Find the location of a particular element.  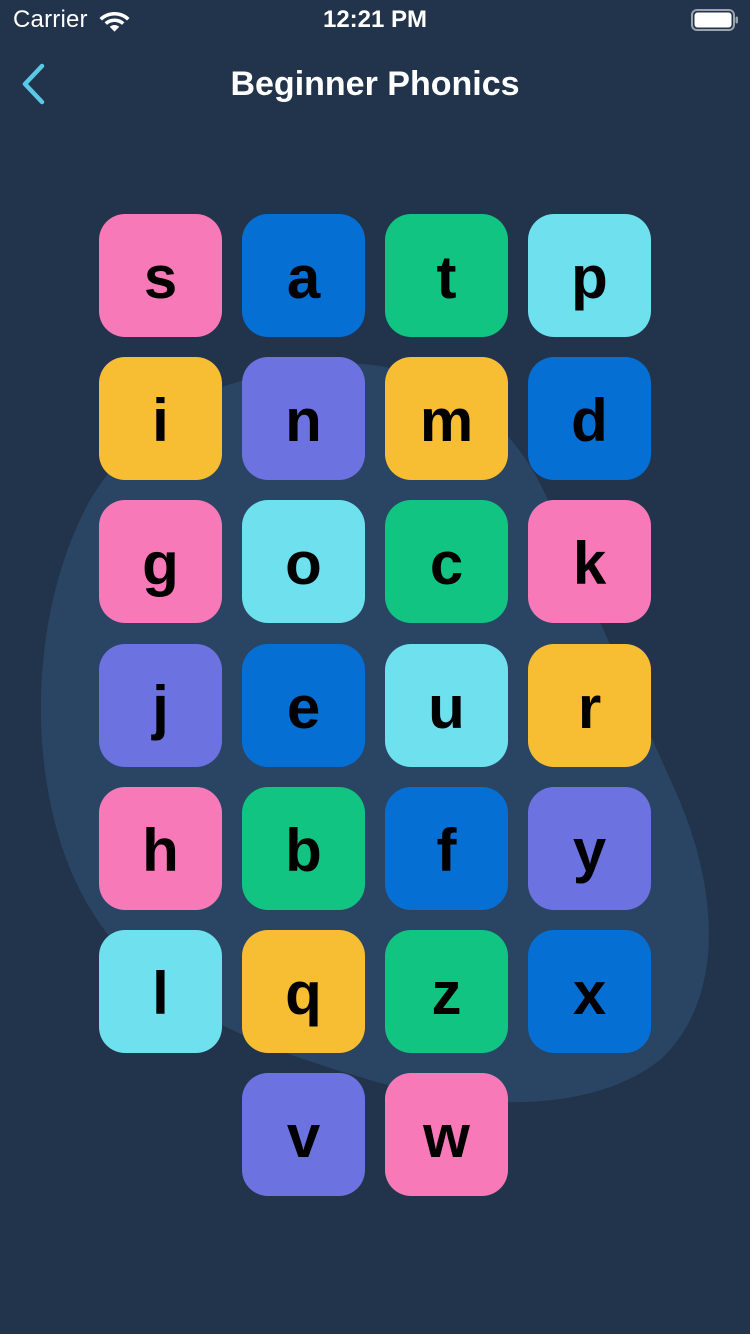

letter-tile-s: s is located at coordinates (160, 275).